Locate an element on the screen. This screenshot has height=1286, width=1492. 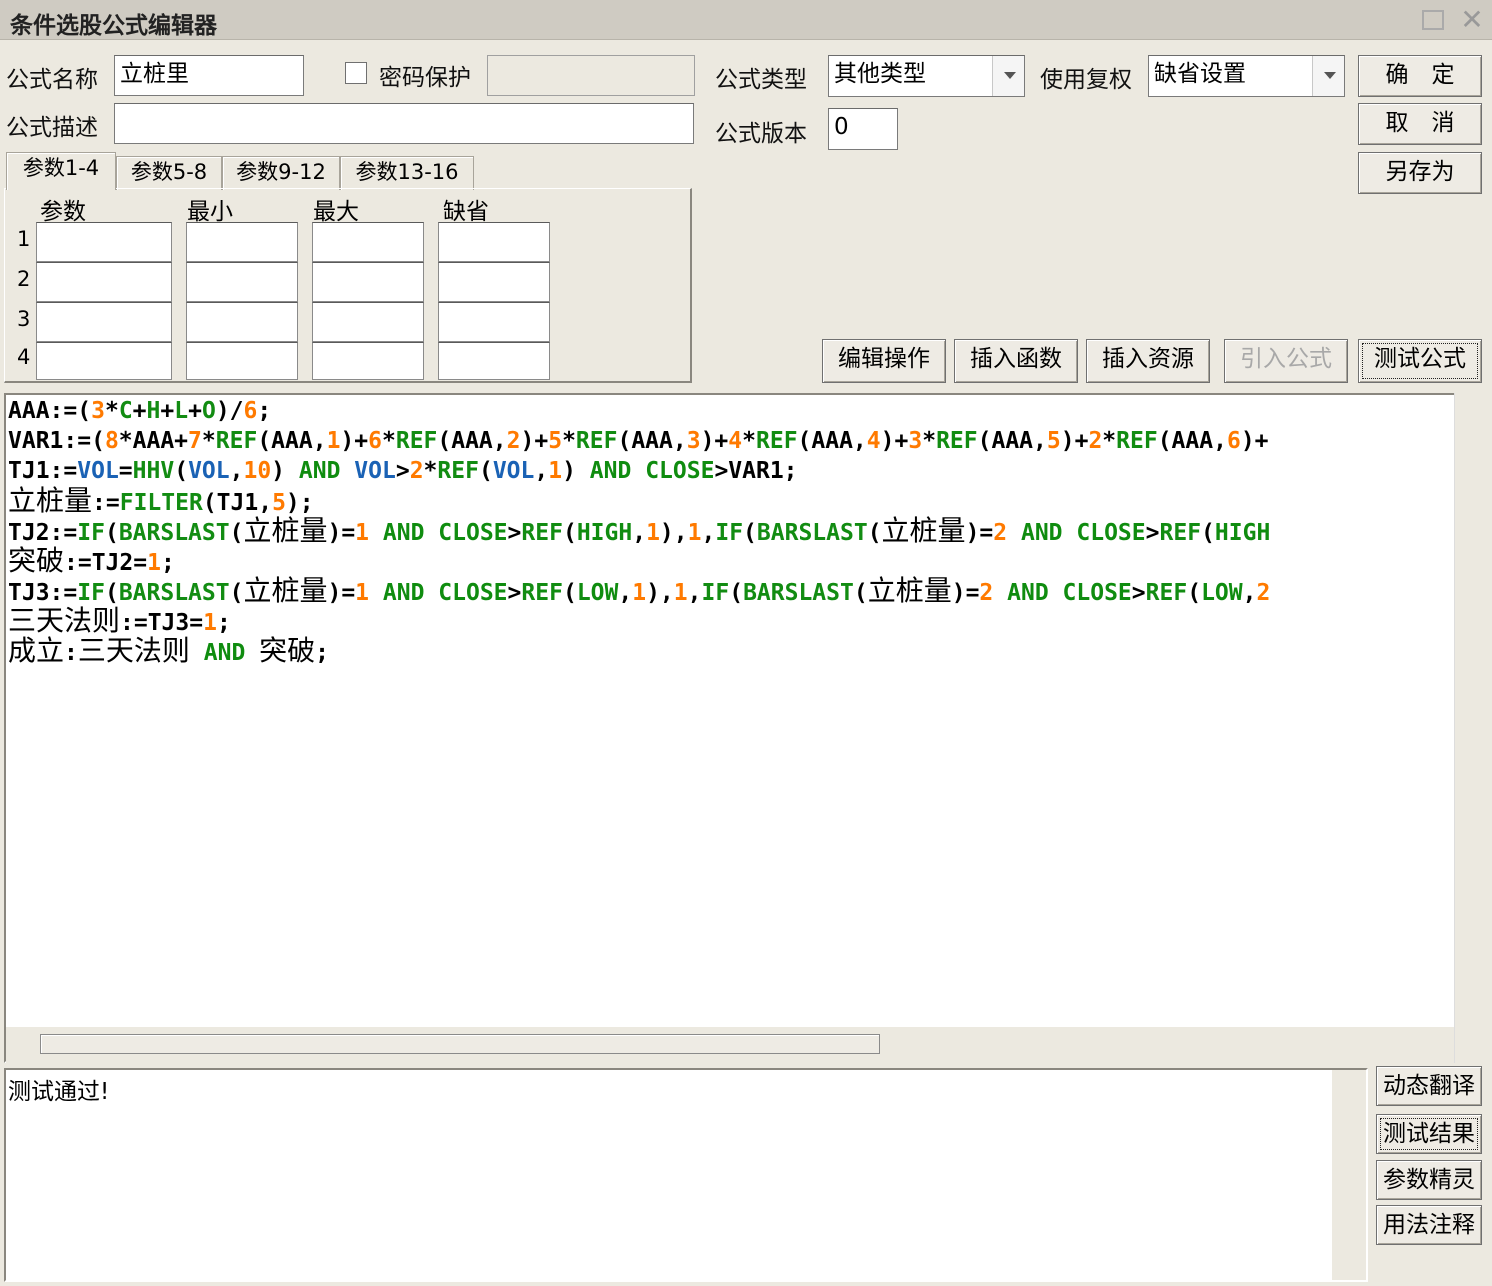
password-input is located at coordinates (591, 75).